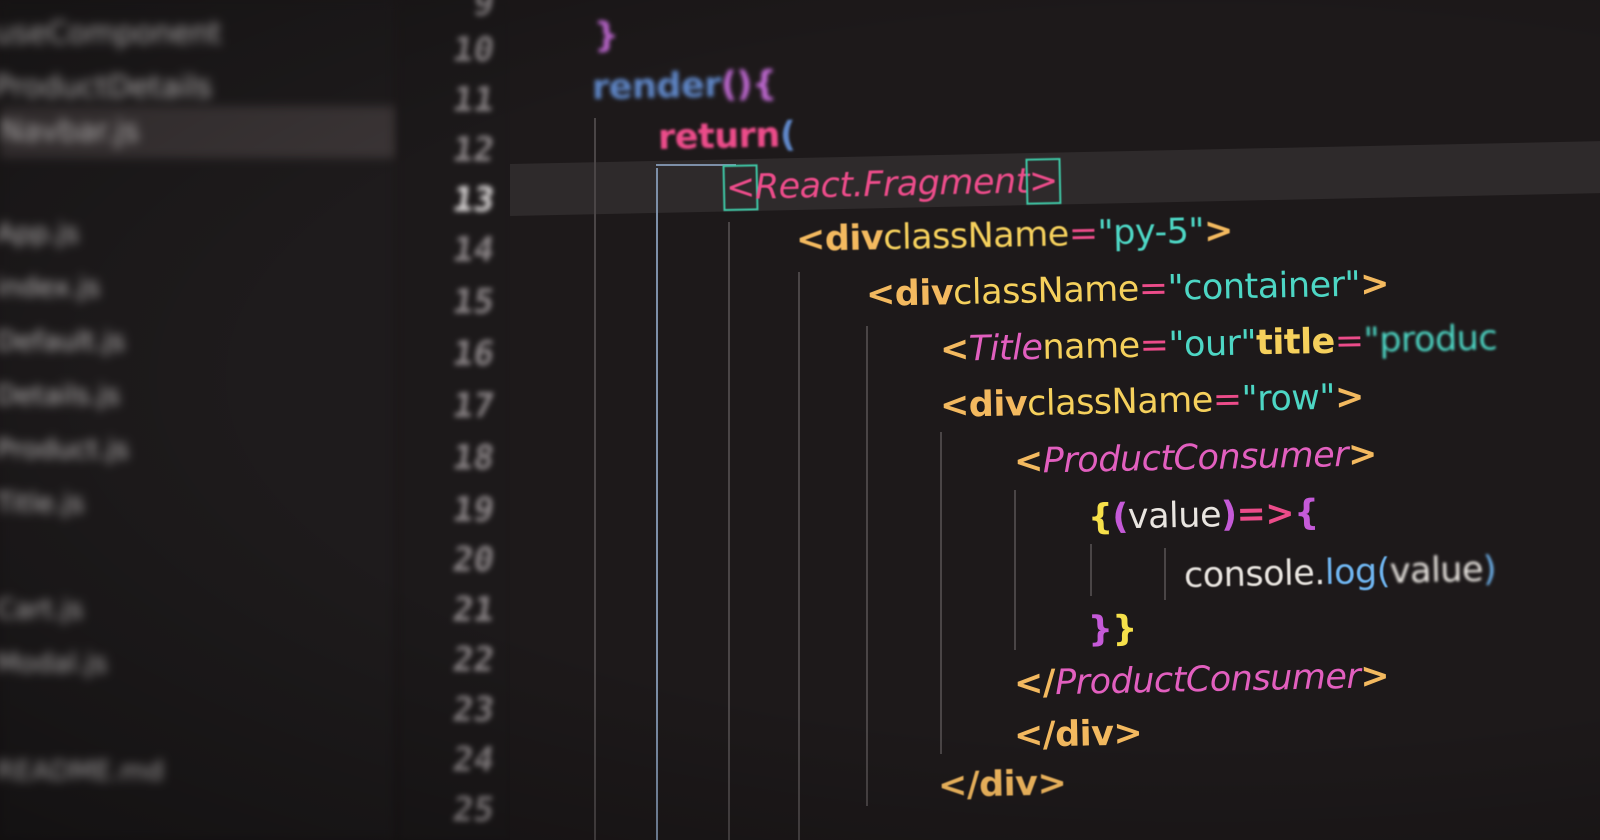 Image resolution: width=1600 pixels, height=840 pixels. Describe the element at coordinates (106, 88) in the screenshot. I see `sidebar-item: ProductDetails` at that location.